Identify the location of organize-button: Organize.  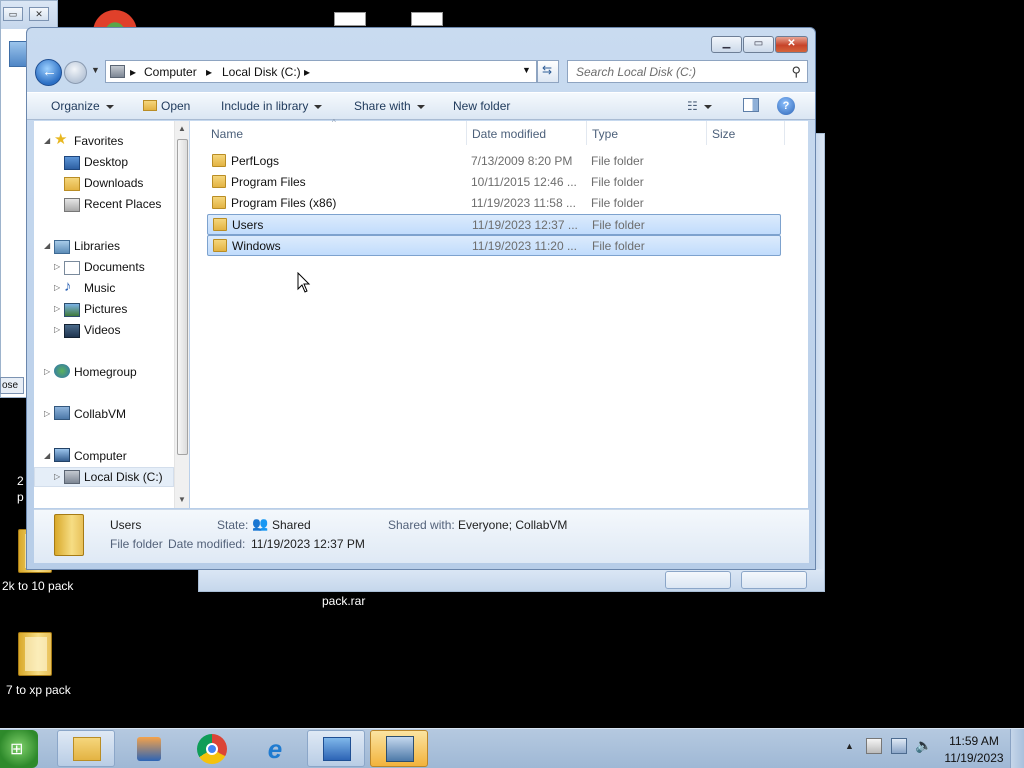
(82, 106).